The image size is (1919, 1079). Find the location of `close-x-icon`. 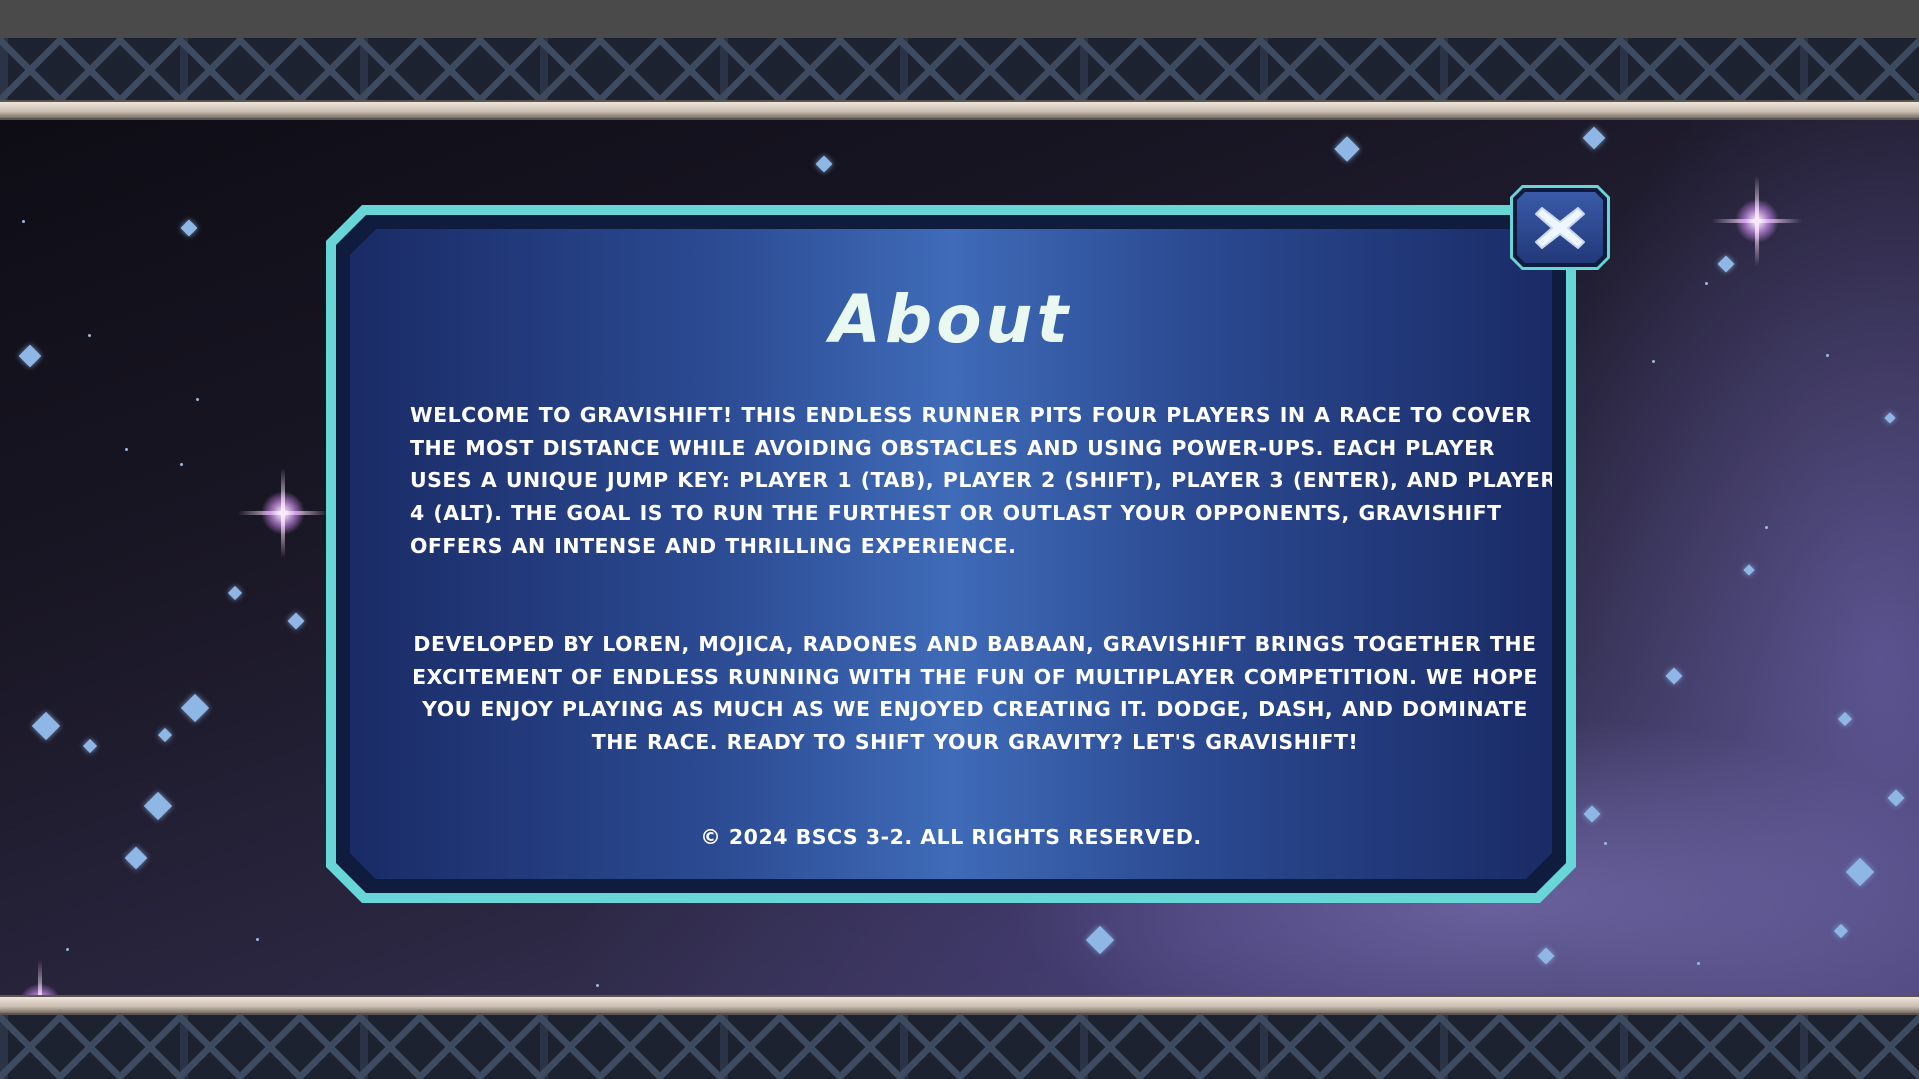

close-x-icon is located at coordinates (1560, 228).